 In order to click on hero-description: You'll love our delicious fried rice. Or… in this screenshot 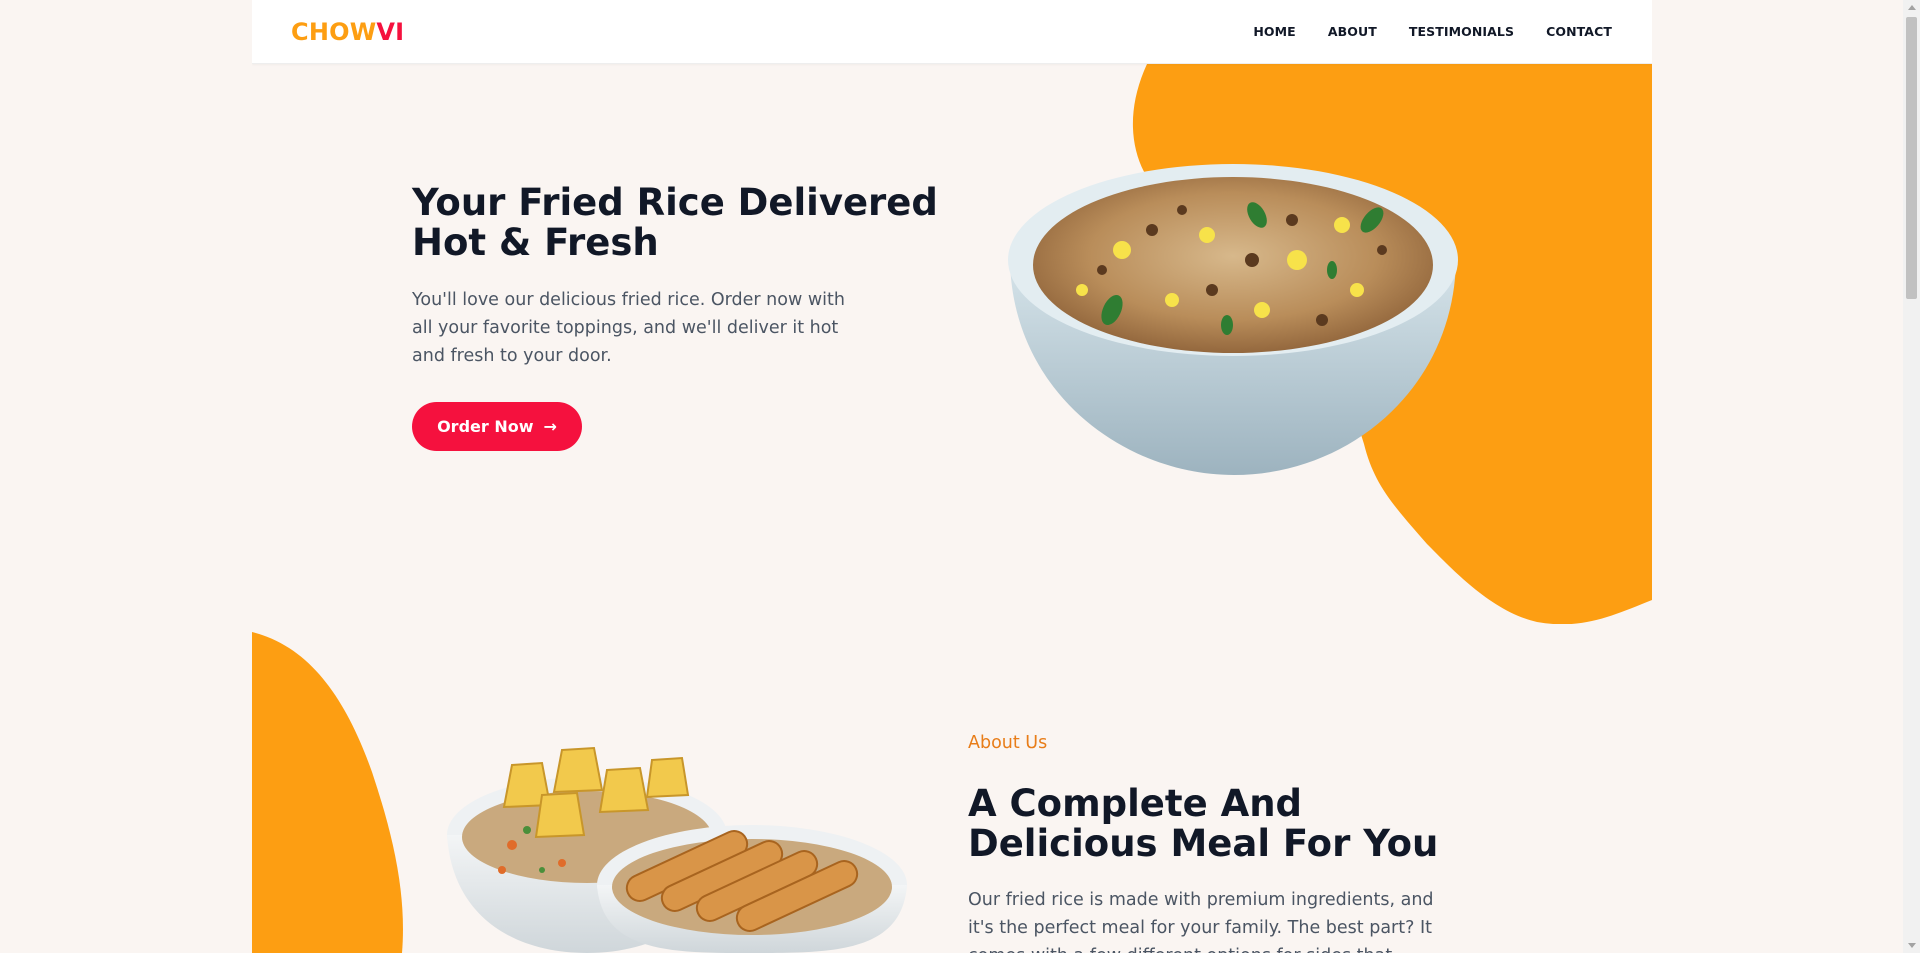, I will do `click(628, 328)`.